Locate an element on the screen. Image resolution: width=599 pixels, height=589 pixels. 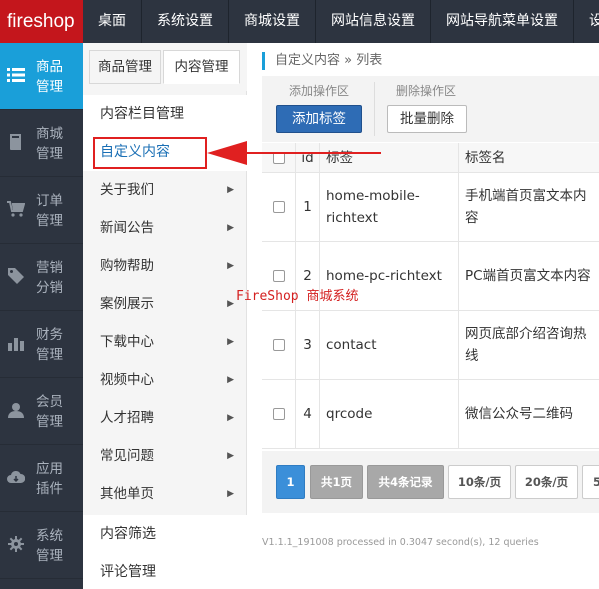
add-tag-button: 添加标签 is located at coordinates (319, 119).